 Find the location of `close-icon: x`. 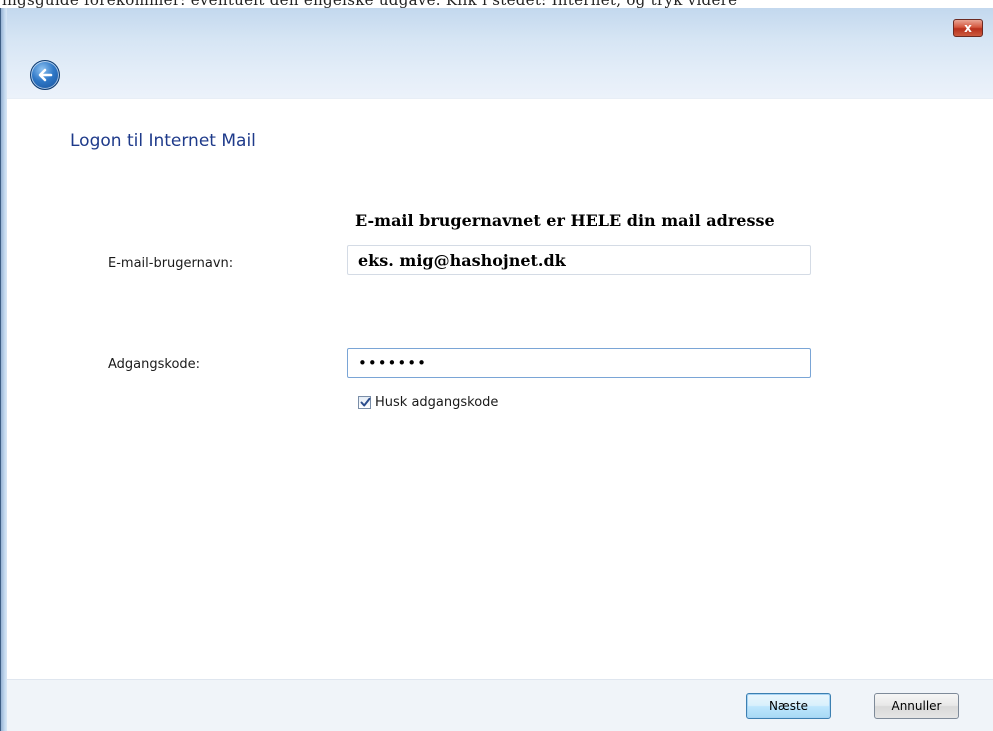

close-icon: x is located at coordinates (968, 28).